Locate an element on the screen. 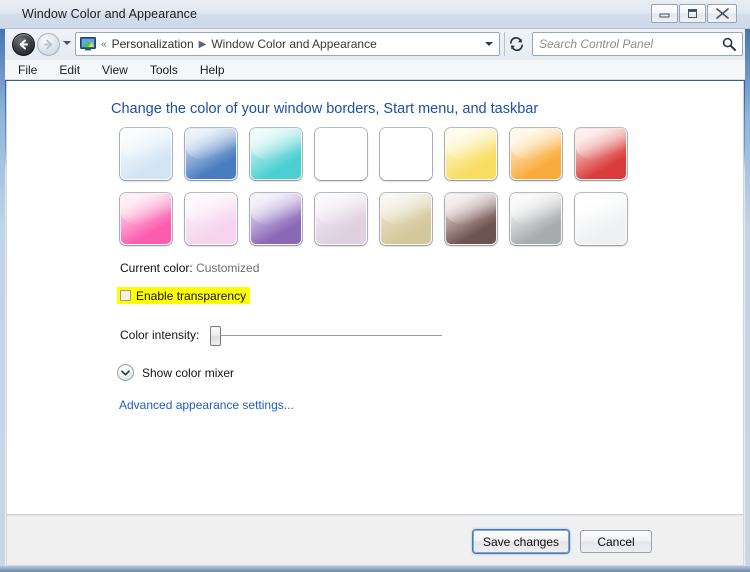  color-intensity-row: Color intensity: is located at coordinates (285, 336).